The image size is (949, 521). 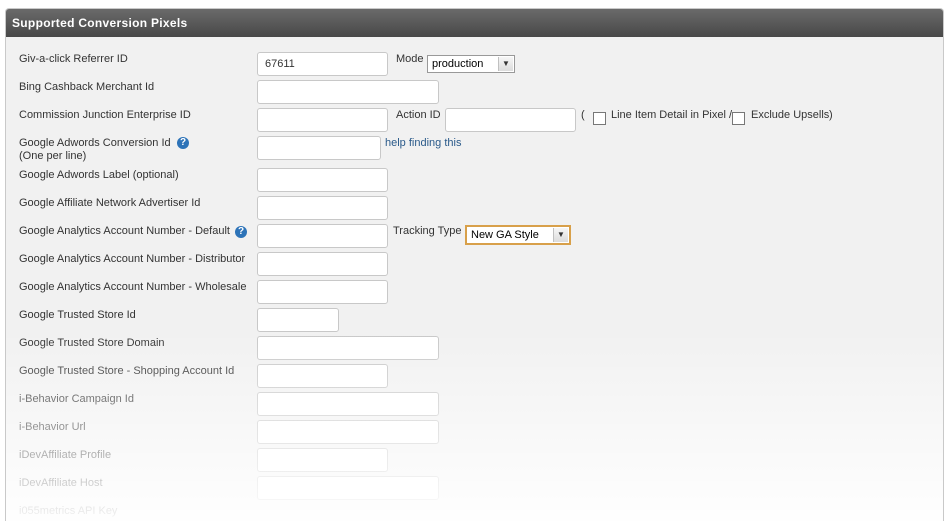 I want to click on ibehavior-campaign-input, so click(x=348, y=404).